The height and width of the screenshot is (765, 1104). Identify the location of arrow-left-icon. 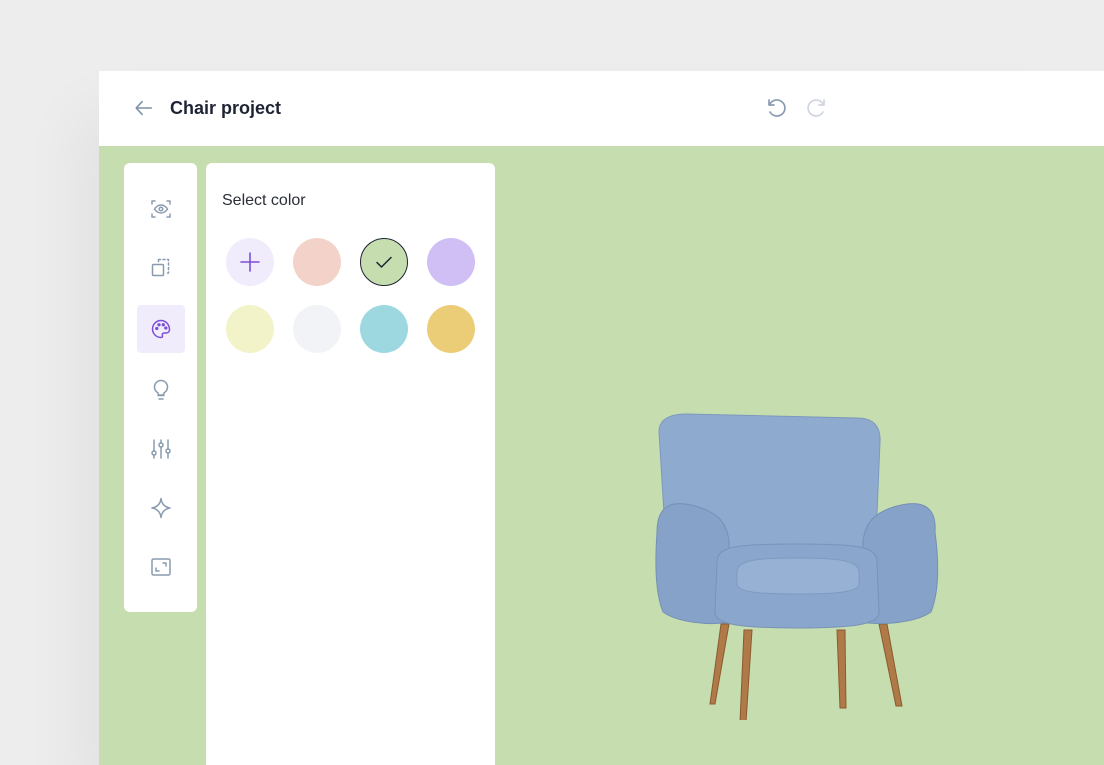
(144, 108).